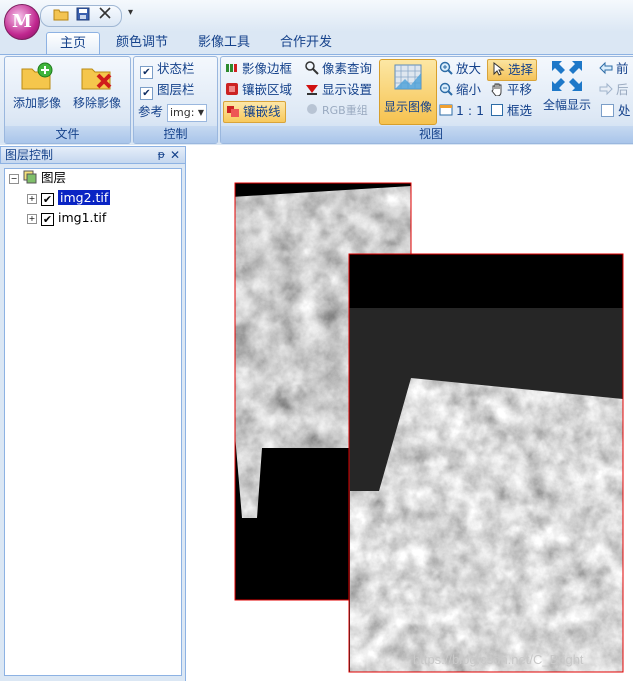  I want to click on mosaic-line-label: 镶嵌线, so click(262, 111).